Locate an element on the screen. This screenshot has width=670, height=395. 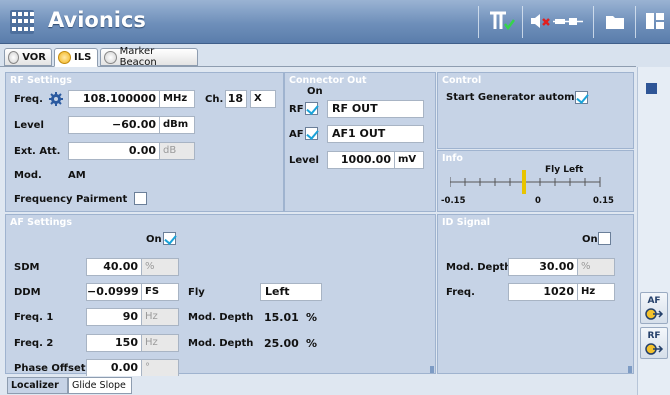
id-on-checkbox is located at coordinates (604, 238).